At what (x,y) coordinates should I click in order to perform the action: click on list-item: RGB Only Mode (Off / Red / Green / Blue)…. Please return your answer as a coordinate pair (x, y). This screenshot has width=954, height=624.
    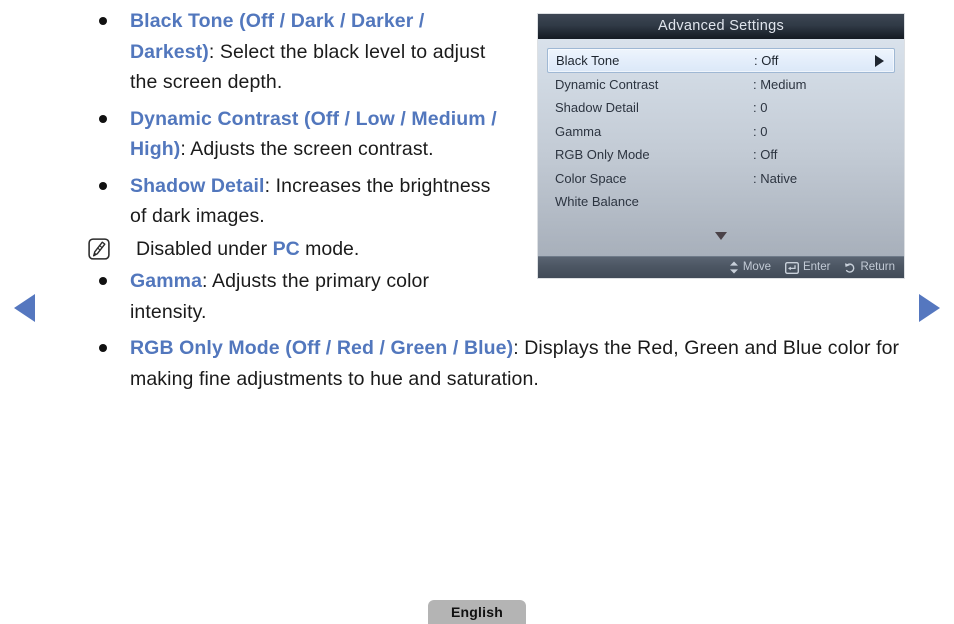
    Looking at the image, I should click on (504, 363).